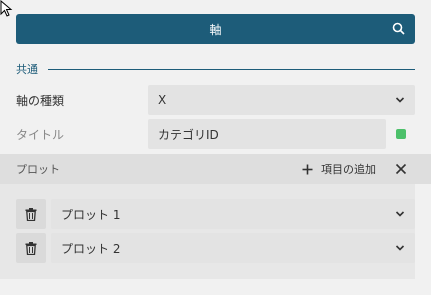 This screenshot has width=431, height=295. I want to click on page-title: 軸, so click(215, 29).